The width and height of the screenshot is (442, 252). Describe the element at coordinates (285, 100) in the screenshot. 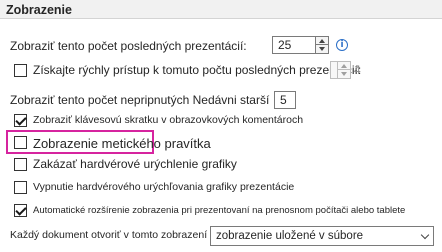

I see `unpinned-recent-input: 5` at that location.